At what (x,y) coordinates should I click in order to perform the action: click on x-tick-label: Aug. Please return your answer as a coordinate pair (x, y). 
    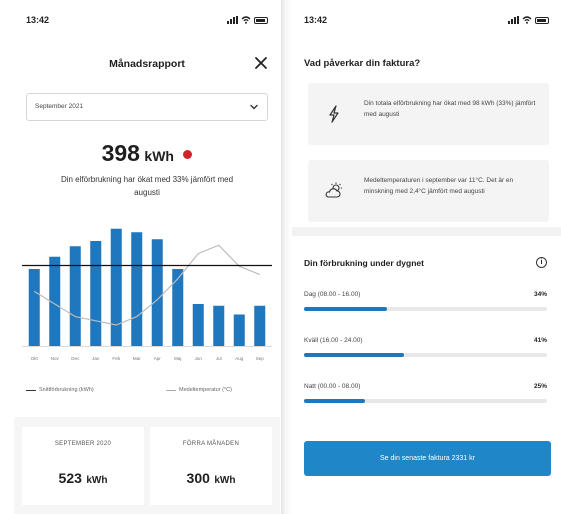
    Looking at the image, I should click on (239, 358).